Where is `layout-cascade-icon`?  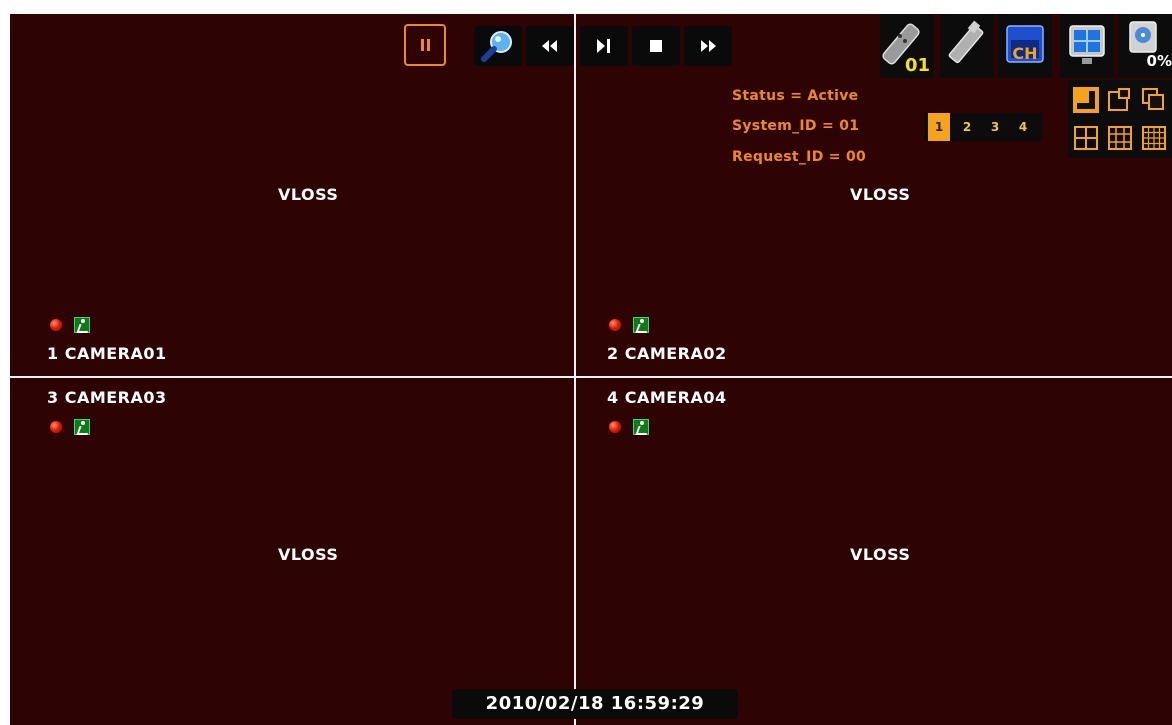
layout-cascade-icon is located at coordinates (1154, 100).